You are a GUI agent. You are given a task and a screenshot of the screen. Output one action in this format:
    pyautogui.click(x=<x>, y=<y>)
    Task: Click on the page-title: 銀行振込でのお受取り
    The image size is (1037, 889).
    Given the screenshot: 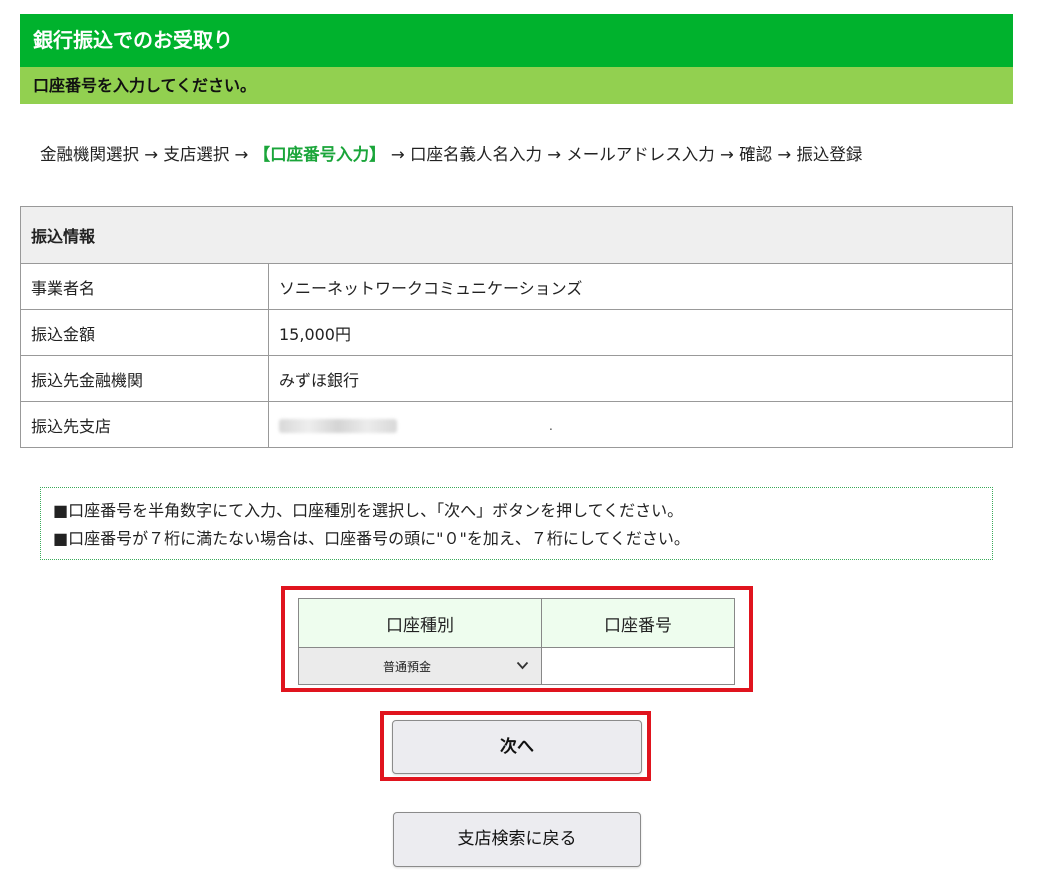 What is the action you would take?
    pyautogui.click(x=516, y=40)
    